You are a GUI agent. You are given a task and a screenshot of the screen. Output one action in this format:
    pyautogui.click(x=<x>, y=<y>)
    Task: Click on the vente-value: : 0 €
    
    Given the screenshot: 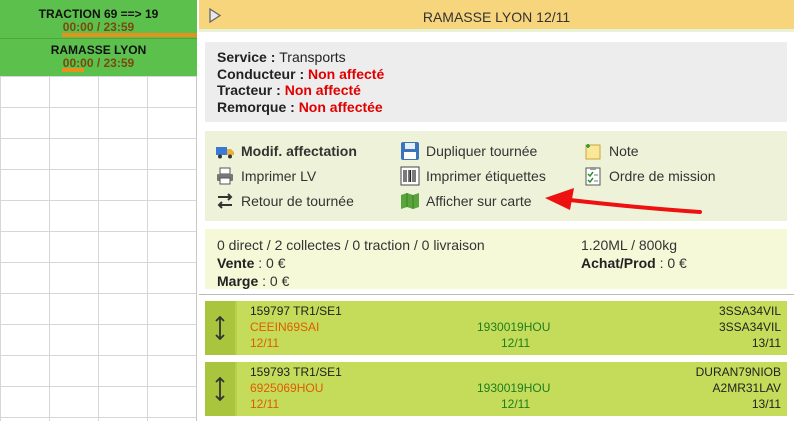 What is the action you would take?
    pyautogui.click(x=272, y=263)
    